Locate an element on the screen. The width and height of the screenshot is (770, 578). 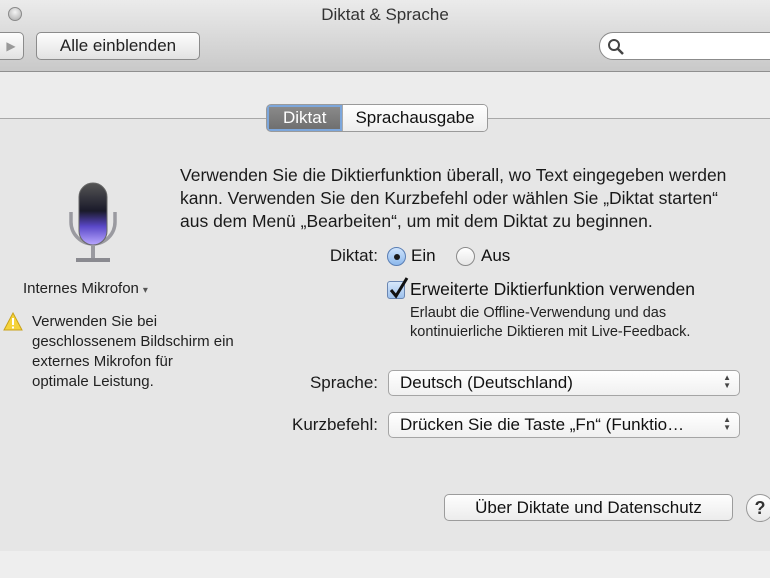
forward-arrow-icon: ▶ is located at coordinates (11, 46).